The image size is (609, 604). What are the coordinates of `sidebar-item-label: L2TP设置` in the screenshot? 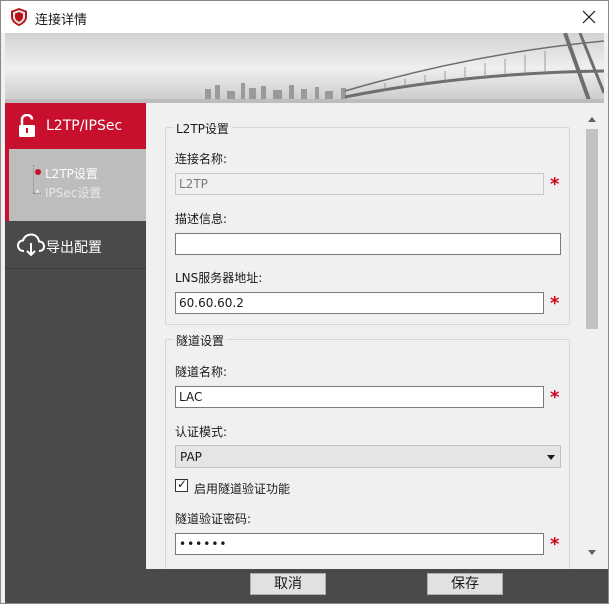 It's located at (71, 174).